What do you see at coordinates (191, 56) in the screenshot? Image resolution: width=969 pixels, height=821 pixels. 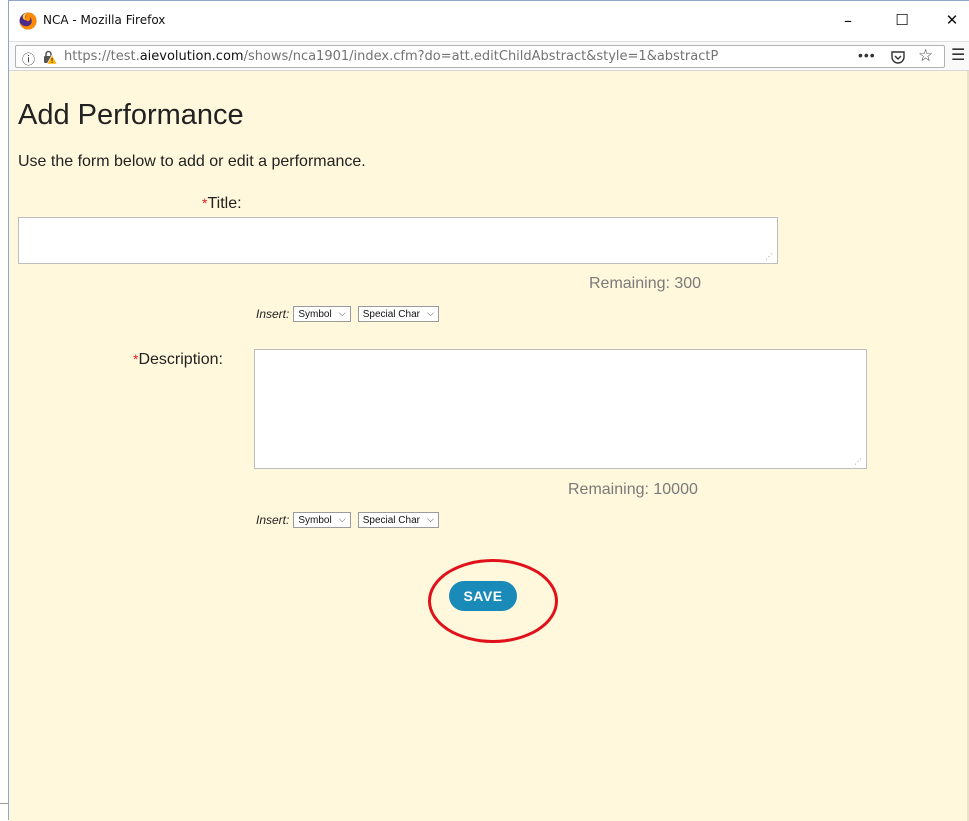 I see `url-domain: aievolution.com` at bounding box center [191, 56].